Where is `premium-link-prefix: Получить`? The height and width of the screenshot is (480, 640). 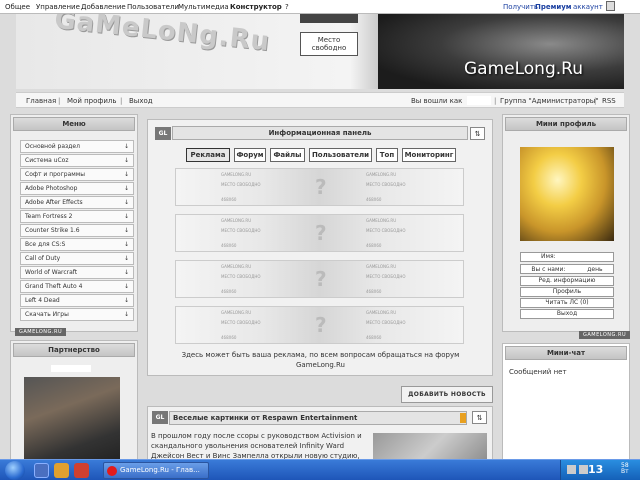
premium-link-prefix: Получить is located at coordinates (520, 7).